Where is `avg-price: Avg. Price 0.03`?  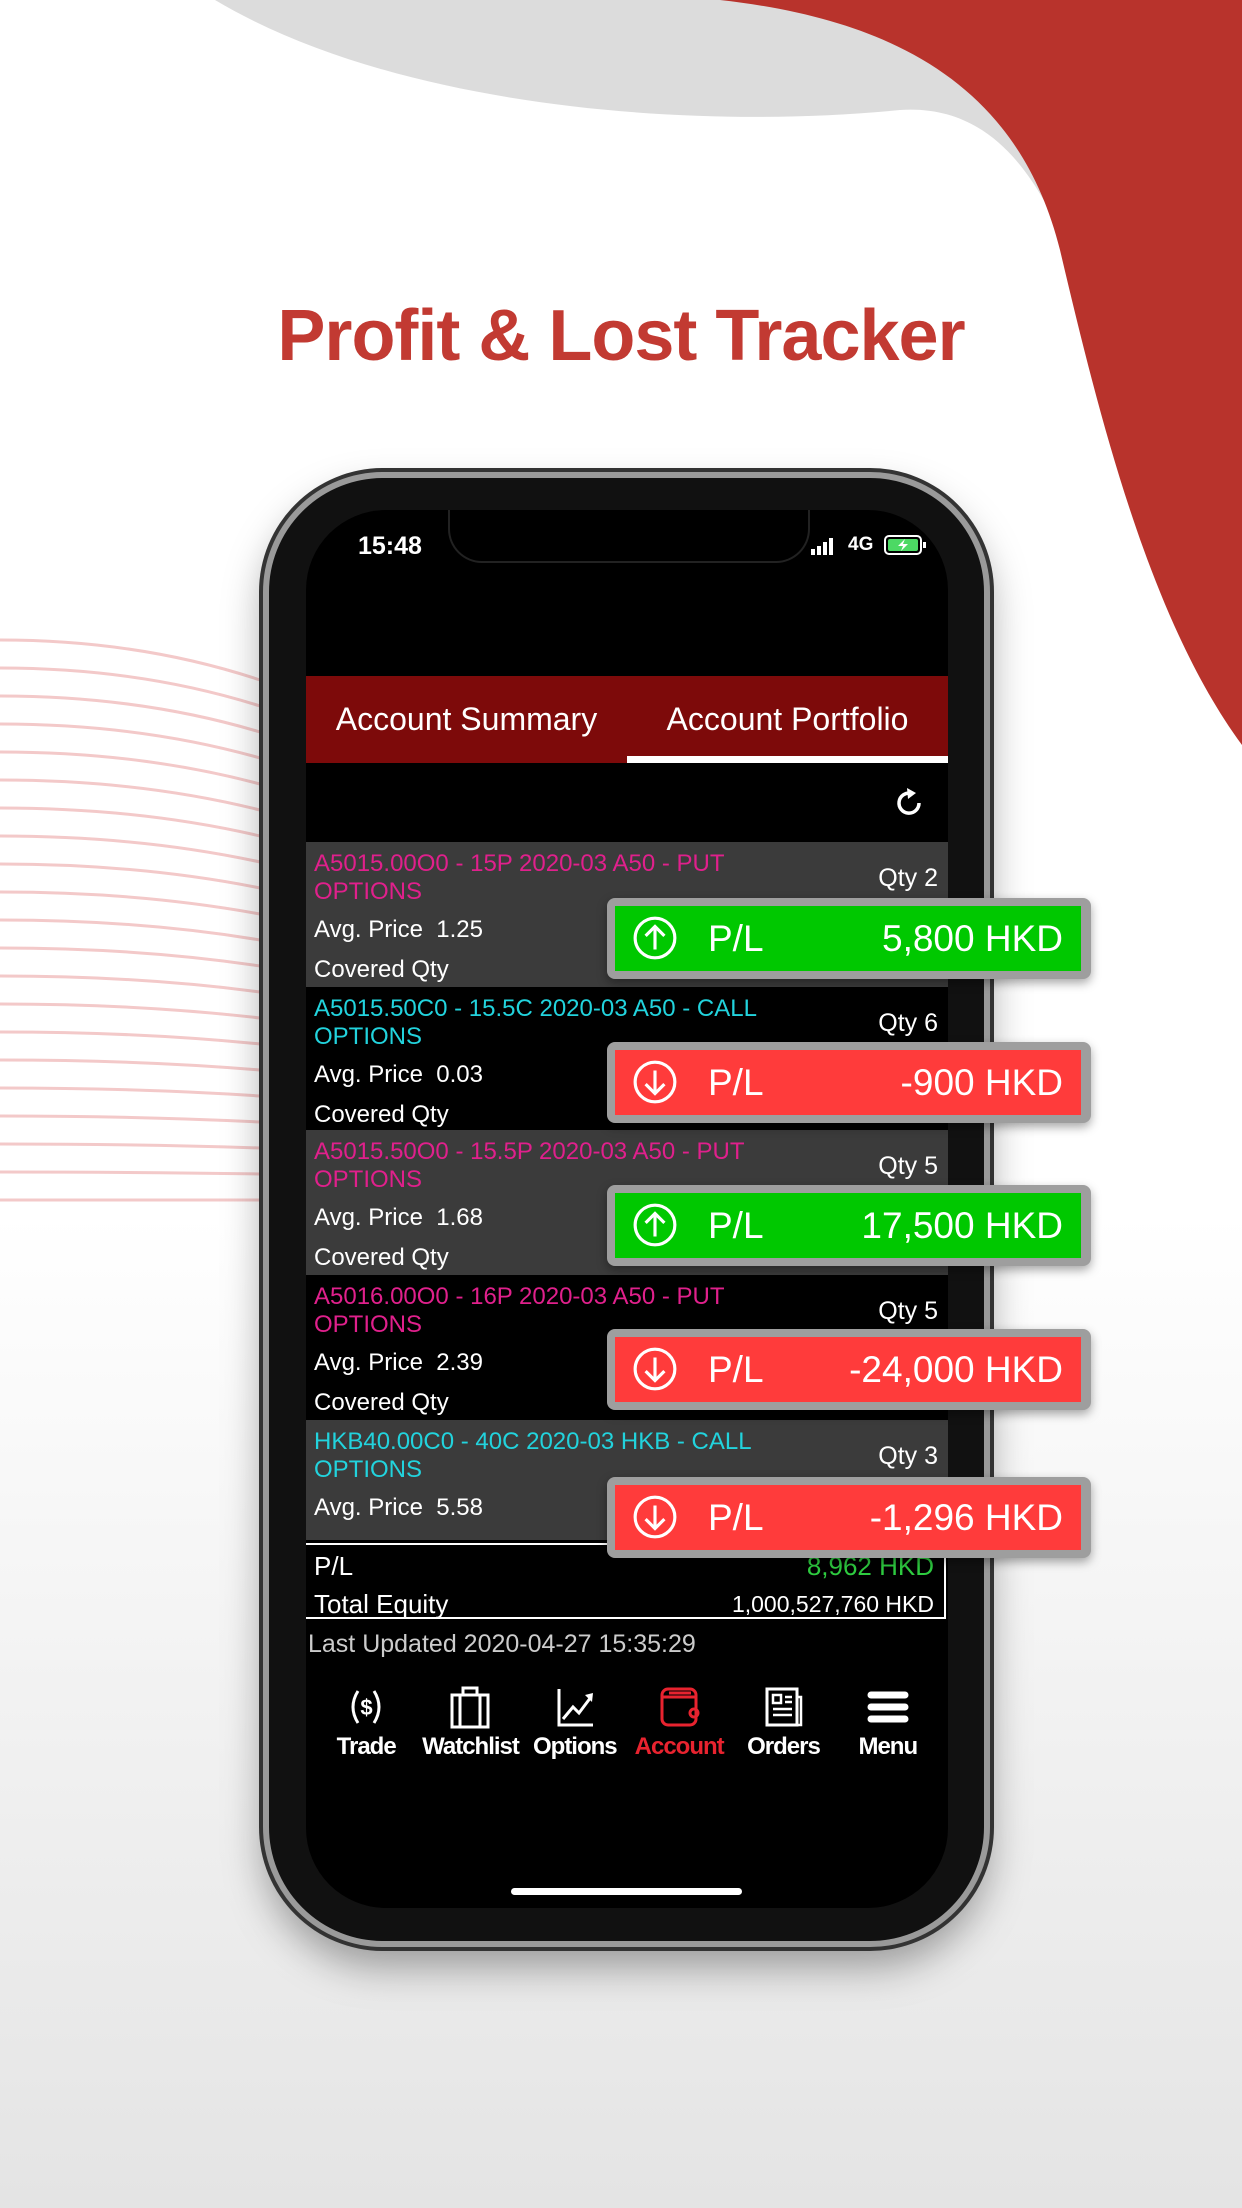 avg-price: Avg. Price 0.03 is located at coordinates (398, 1075).